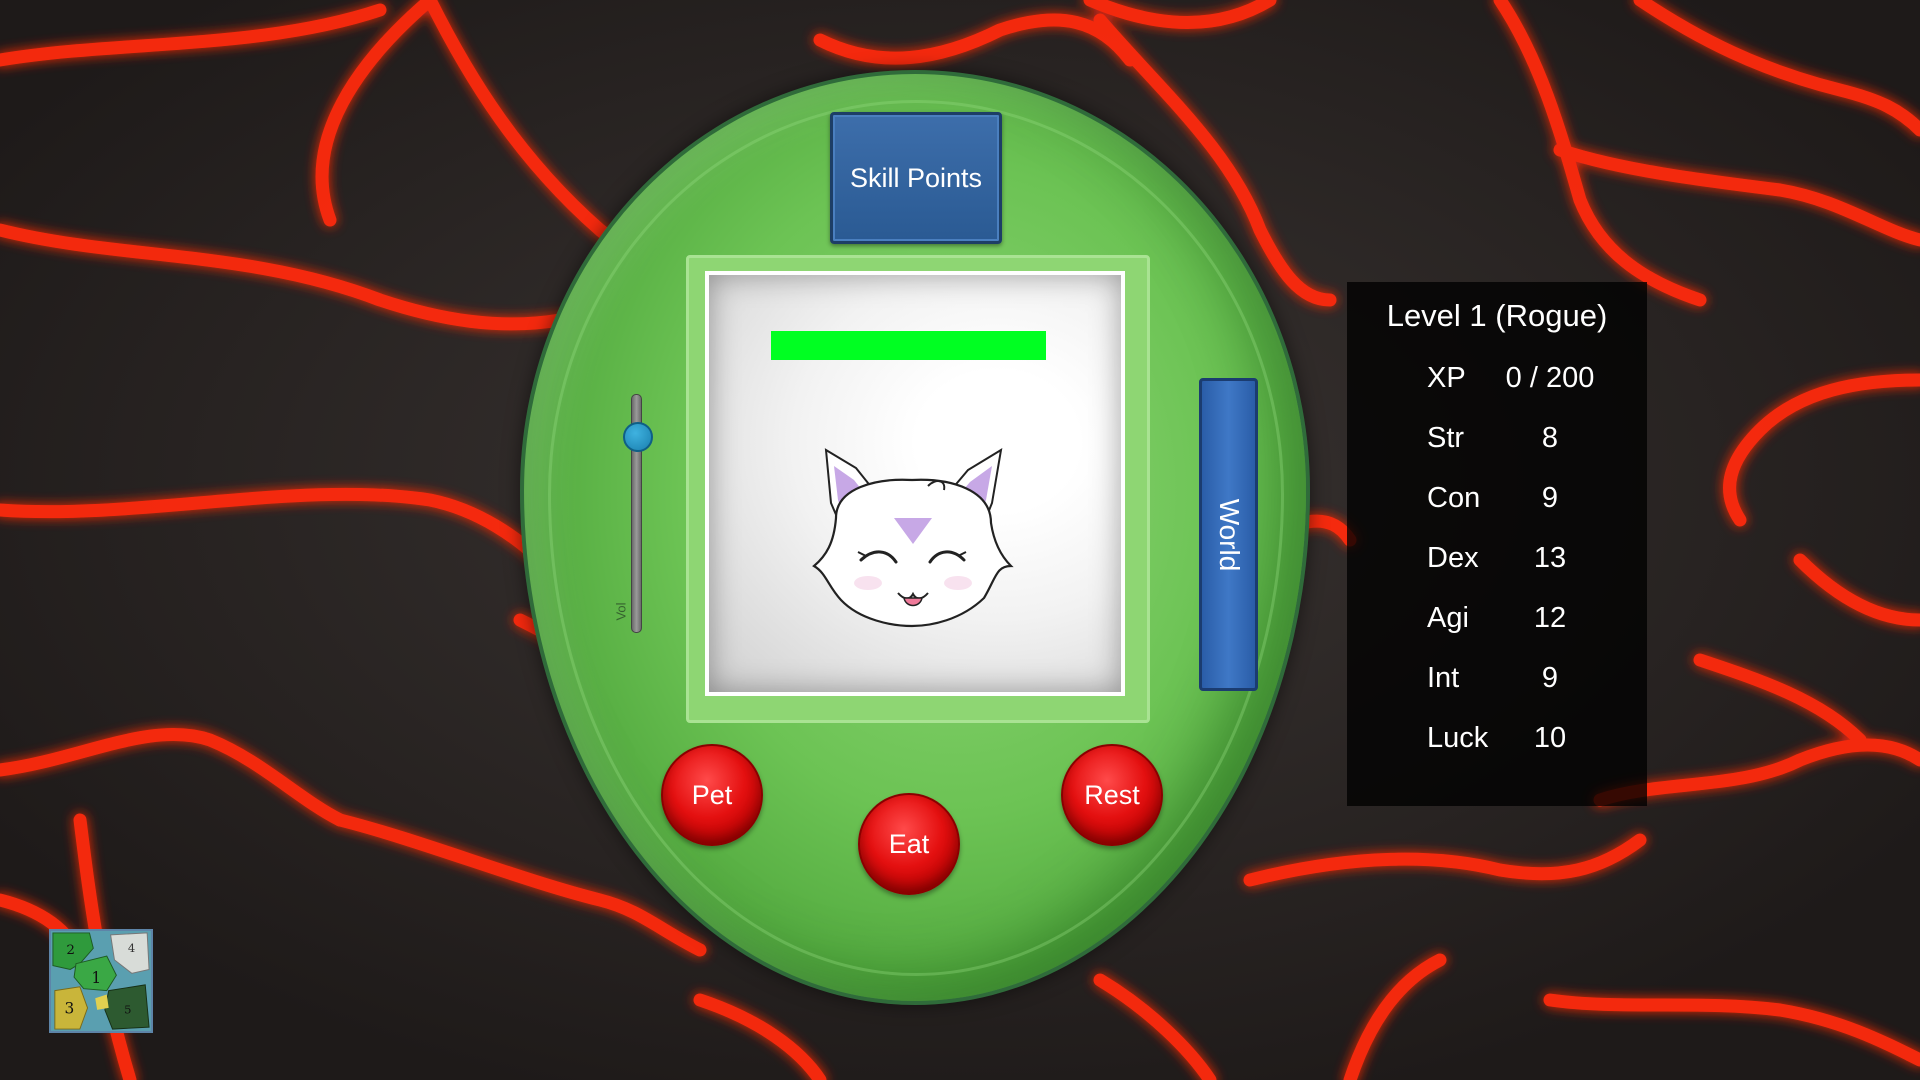 This screenshot has height=1080, width=1920. What do you see at coordinates (96, 978) in the screenshot?
I see `minimap-region-label: 1` at bounding box center [96, 978].